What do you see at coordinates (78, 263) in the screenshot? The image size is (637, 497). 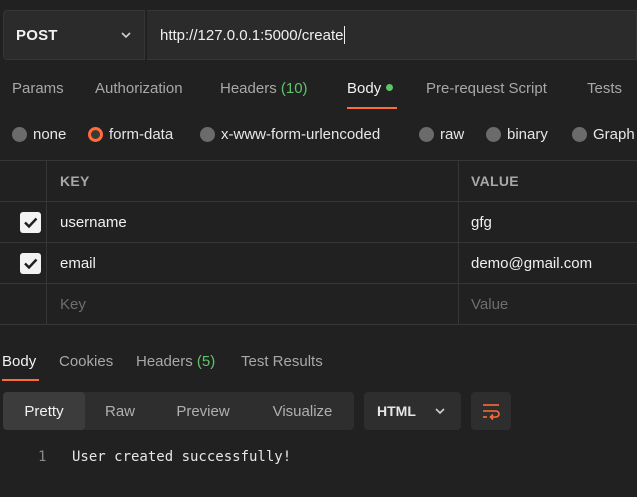 I see `key-text: email` at bounding box center [78, 263].